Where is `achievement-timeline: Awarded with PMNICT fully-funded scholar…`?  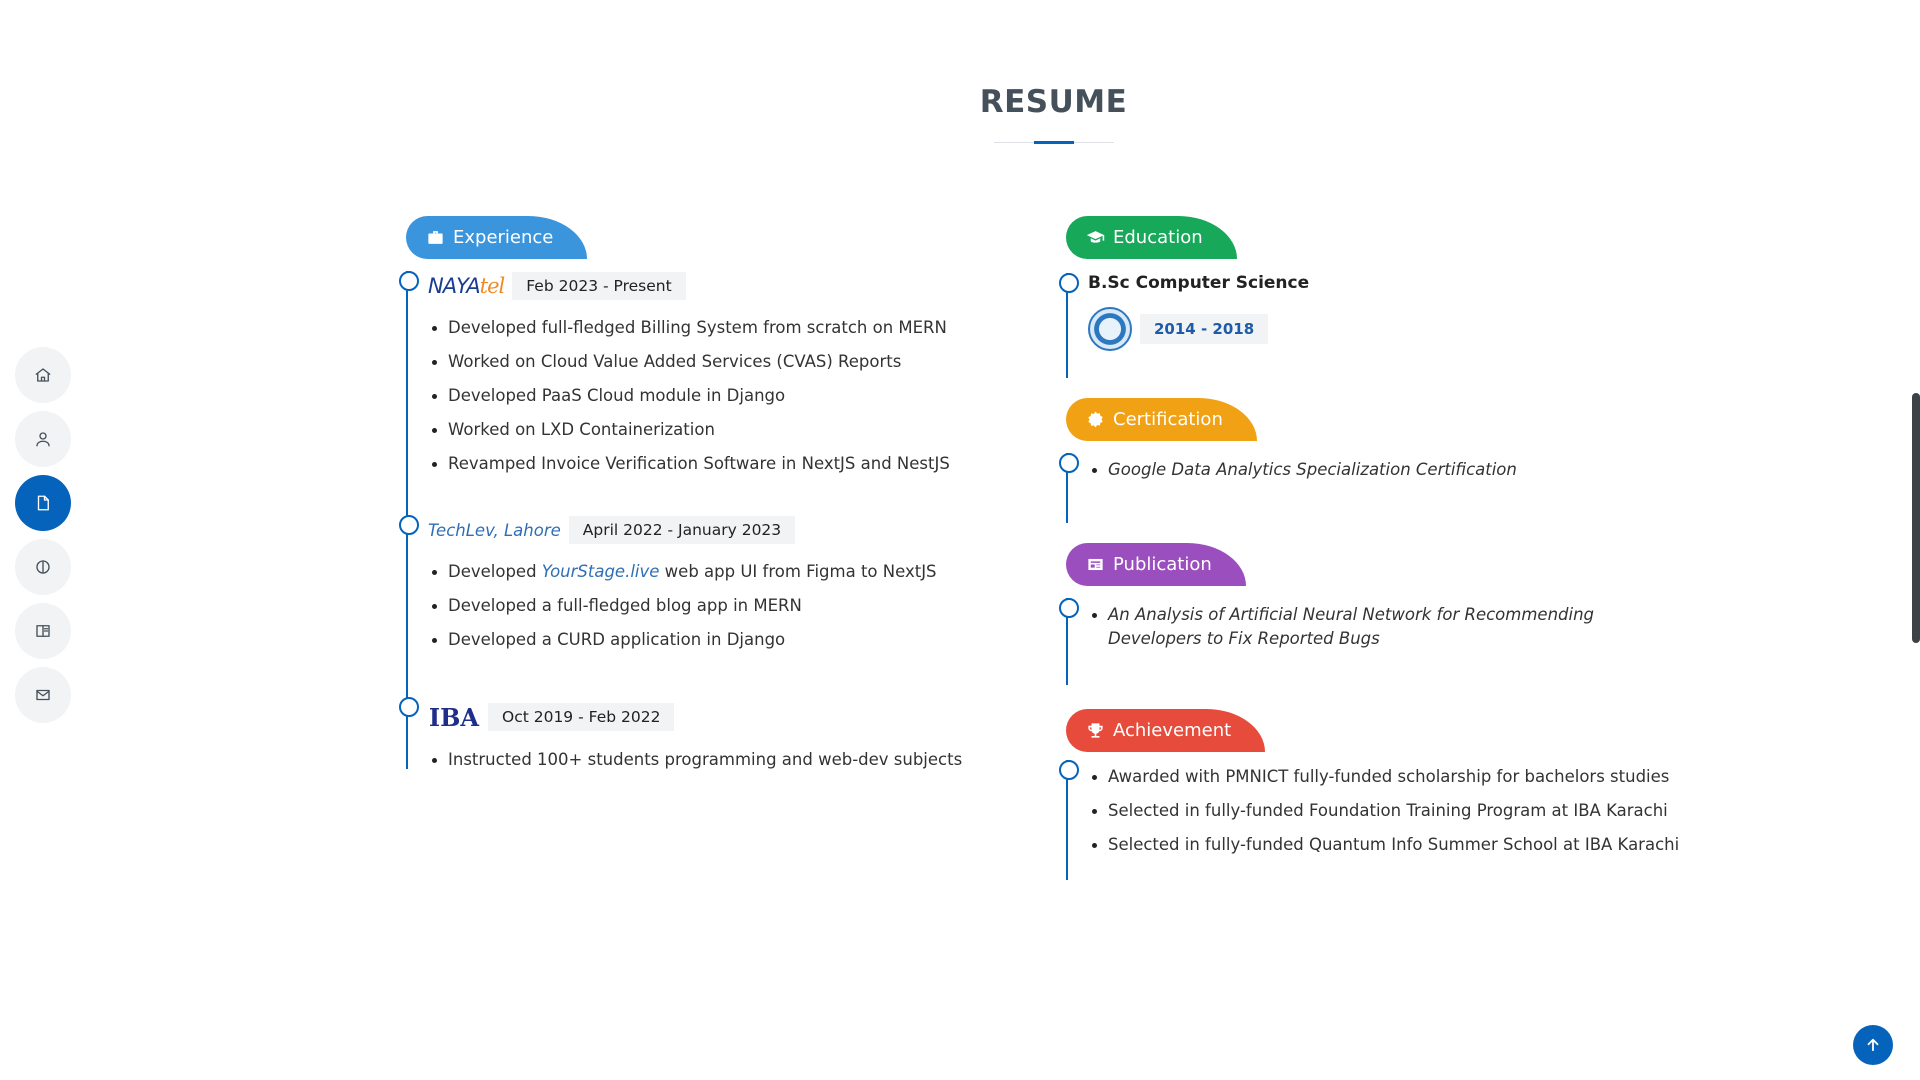
achievement-timeline: Awarded with PMNICT fully-funded scholar… is located at coordinates (1372, 820).